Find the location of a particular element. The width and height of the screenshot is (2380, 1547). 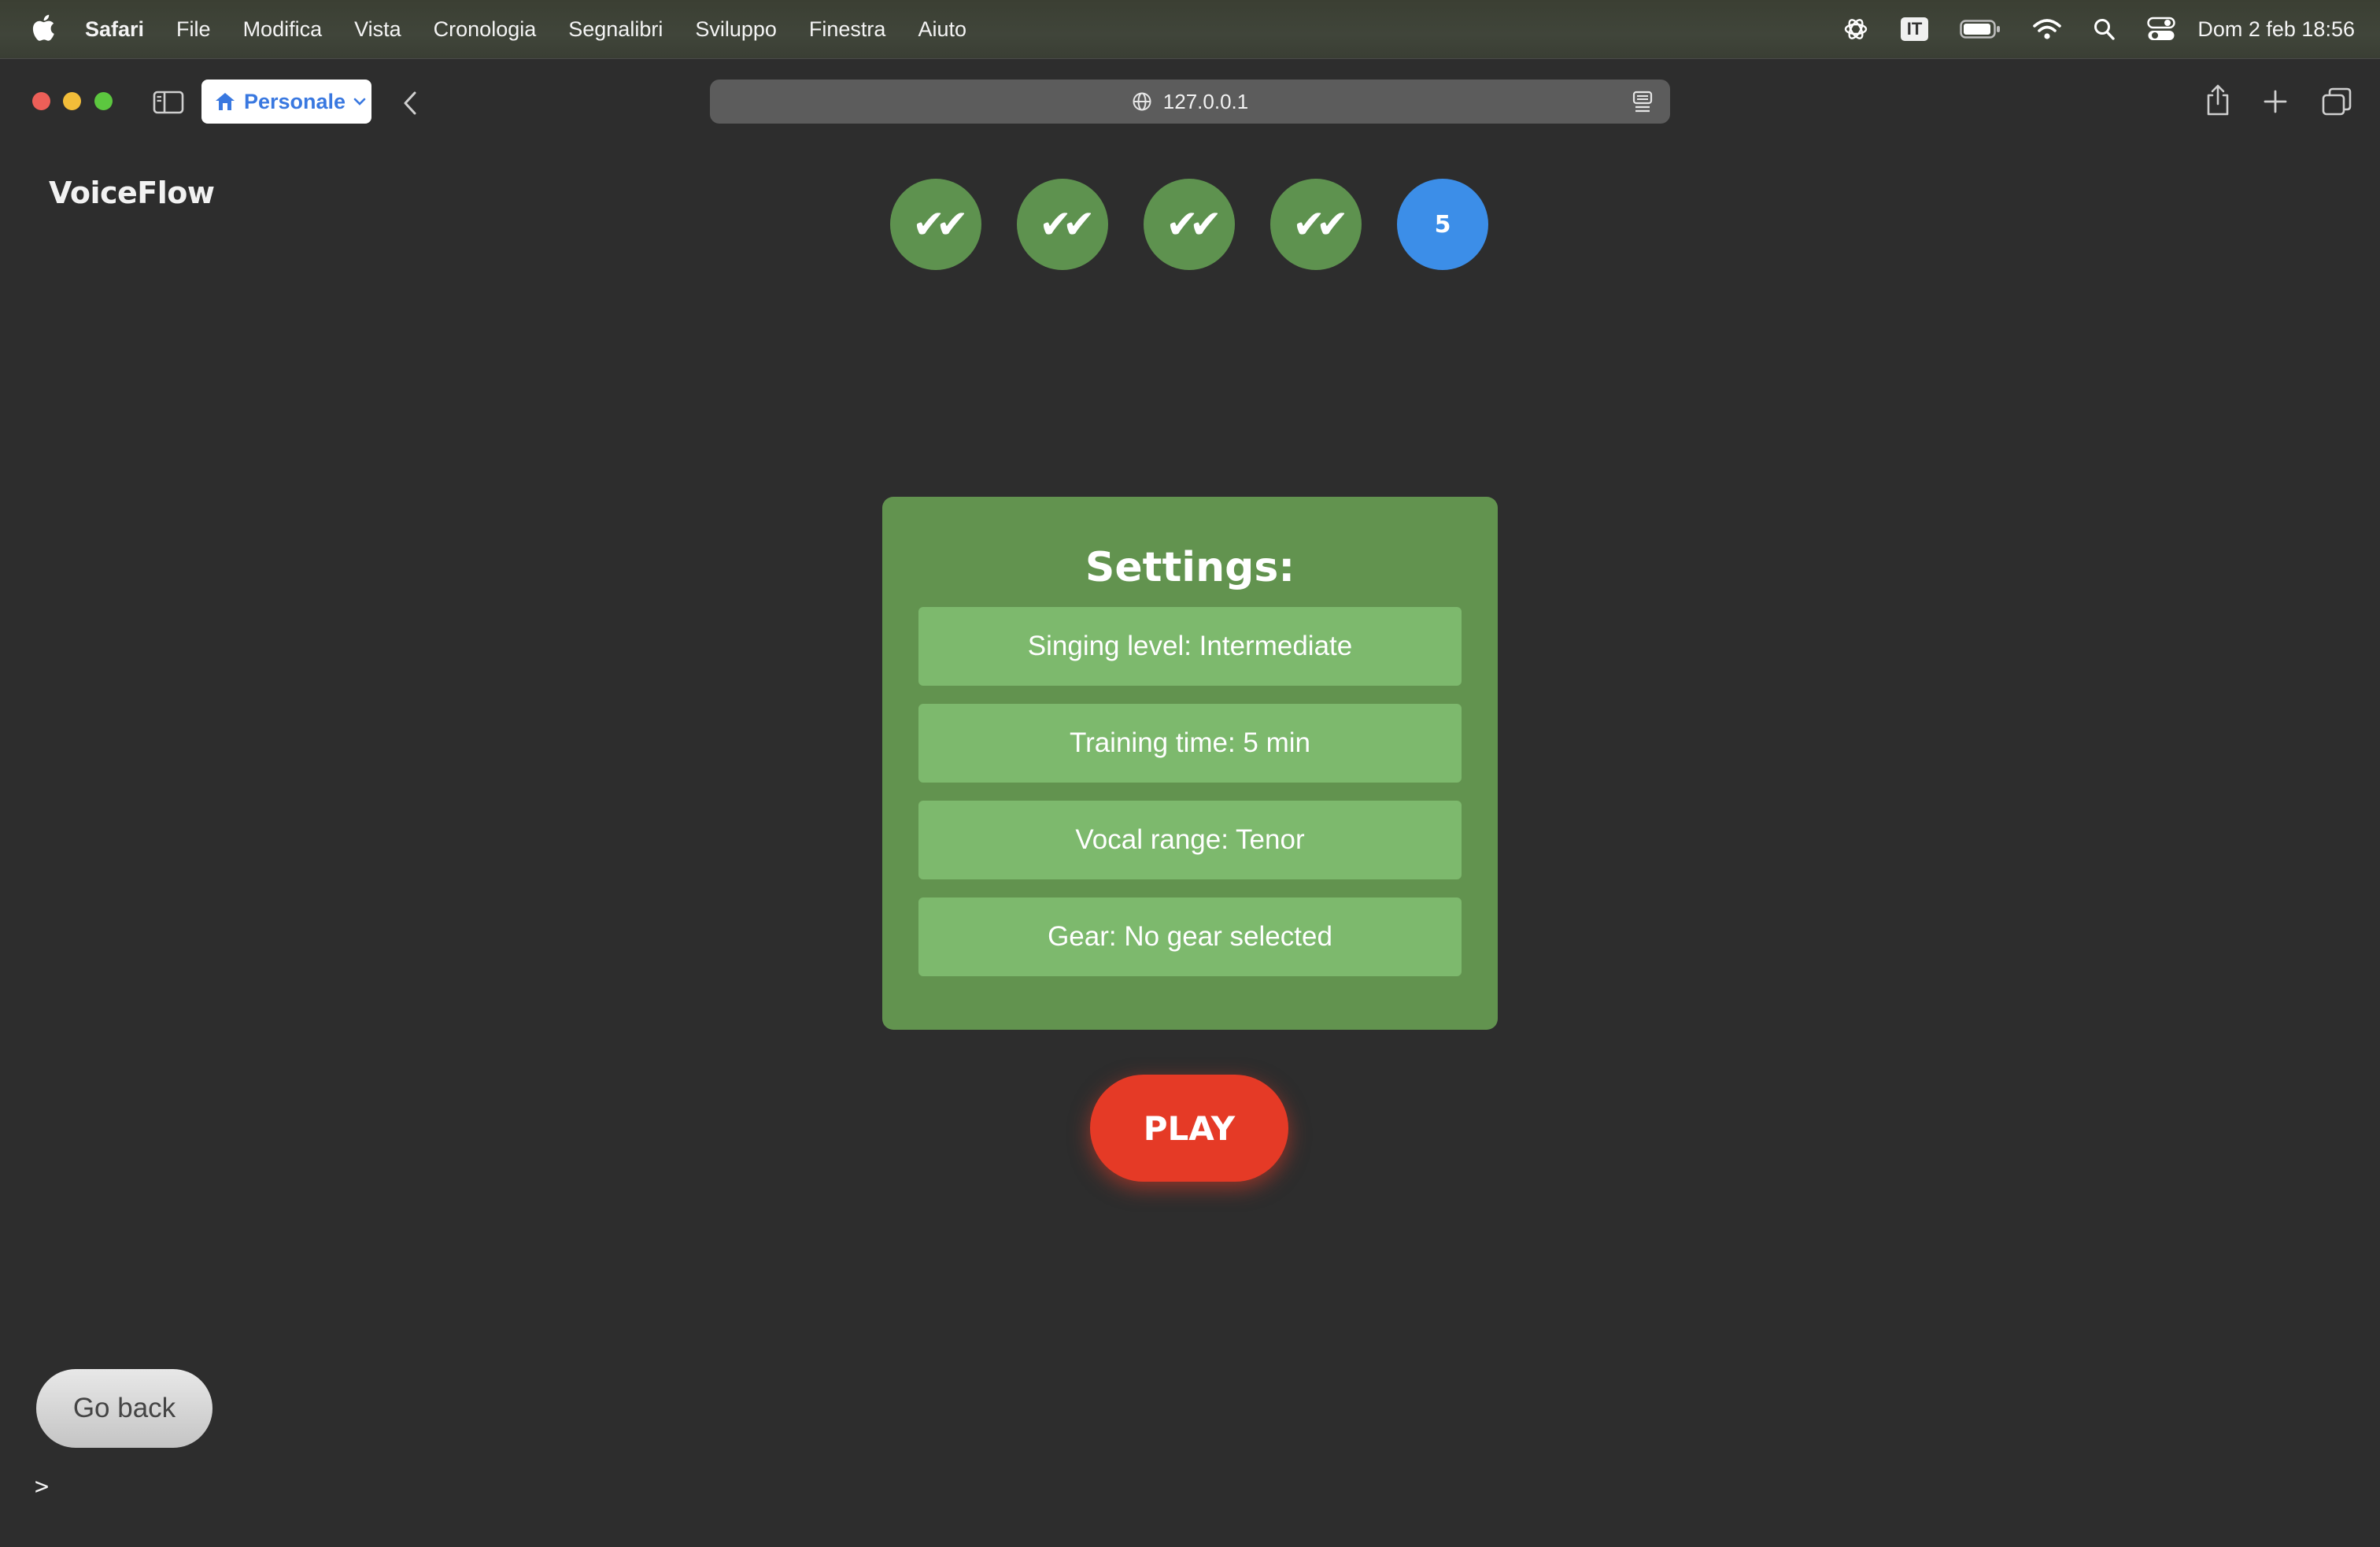

sidebar-toggle-icon is located at coordinates (168, 102).